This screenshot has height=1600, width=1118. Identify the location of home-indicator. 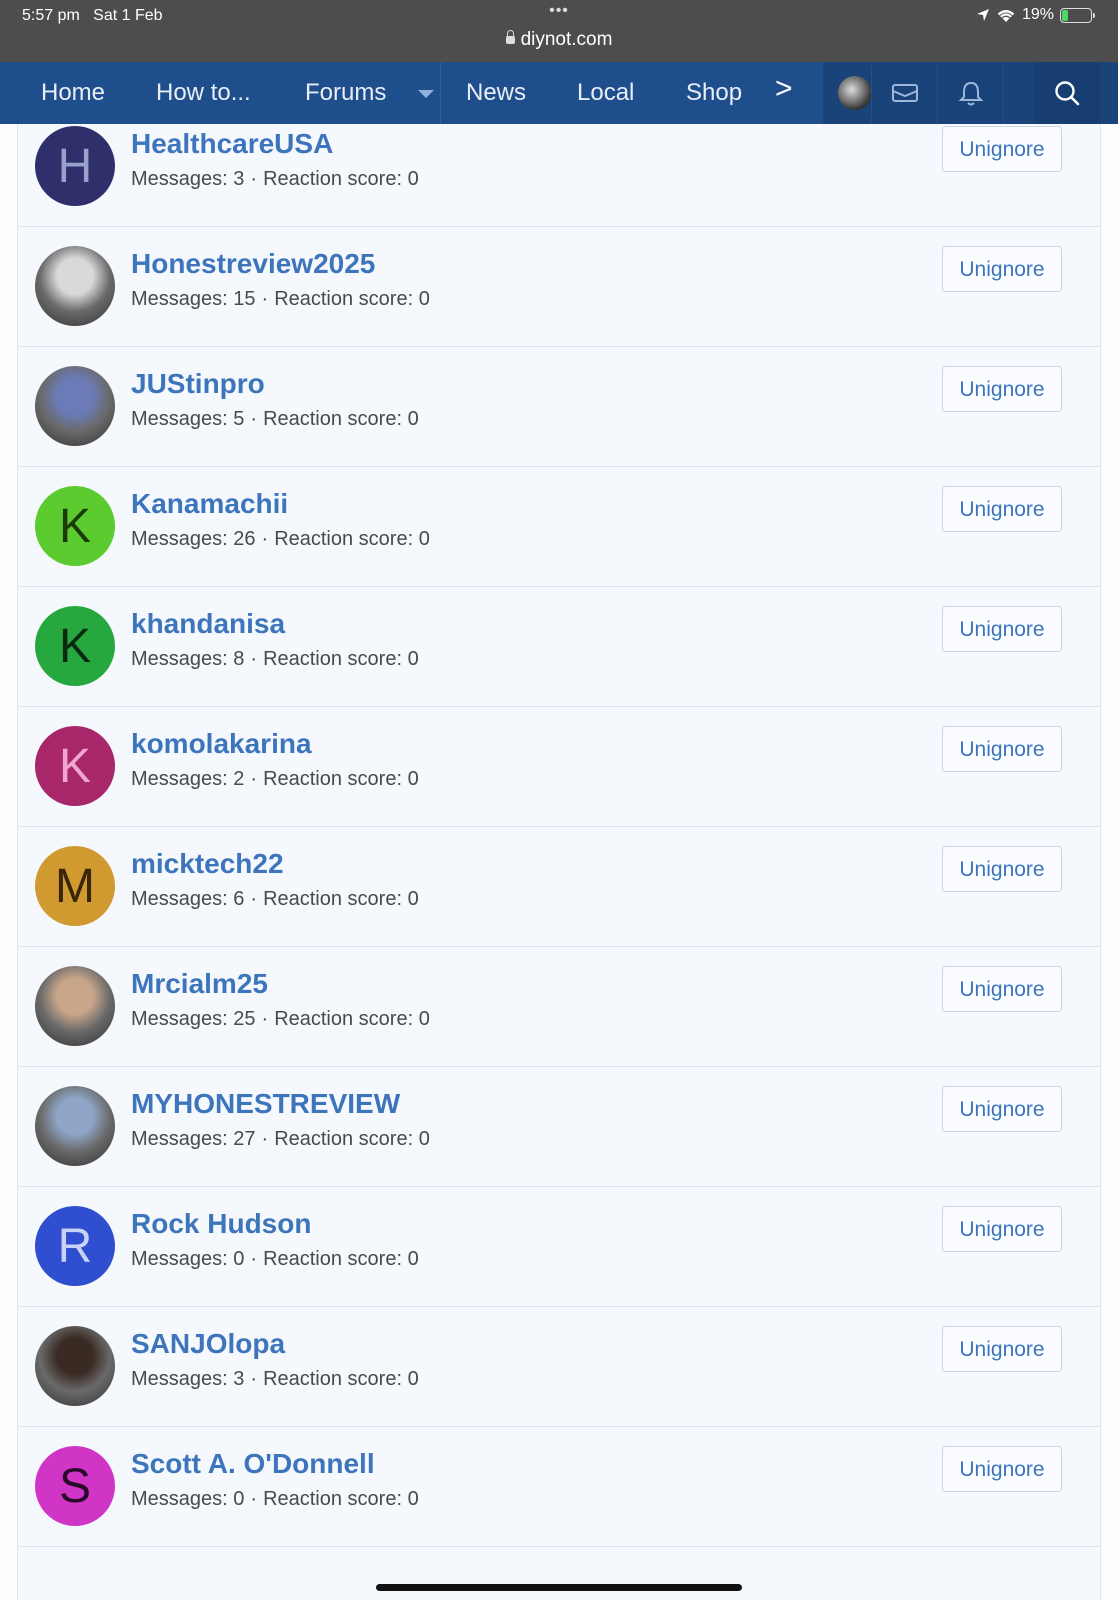
(559, 1587).